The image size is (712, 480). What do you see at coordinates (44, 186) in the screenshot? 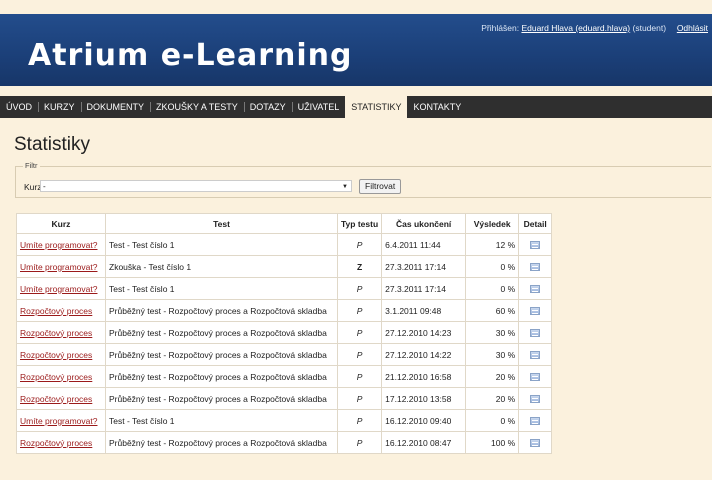
I see `kurz-select-value: -` at bounding box center [44, 186].